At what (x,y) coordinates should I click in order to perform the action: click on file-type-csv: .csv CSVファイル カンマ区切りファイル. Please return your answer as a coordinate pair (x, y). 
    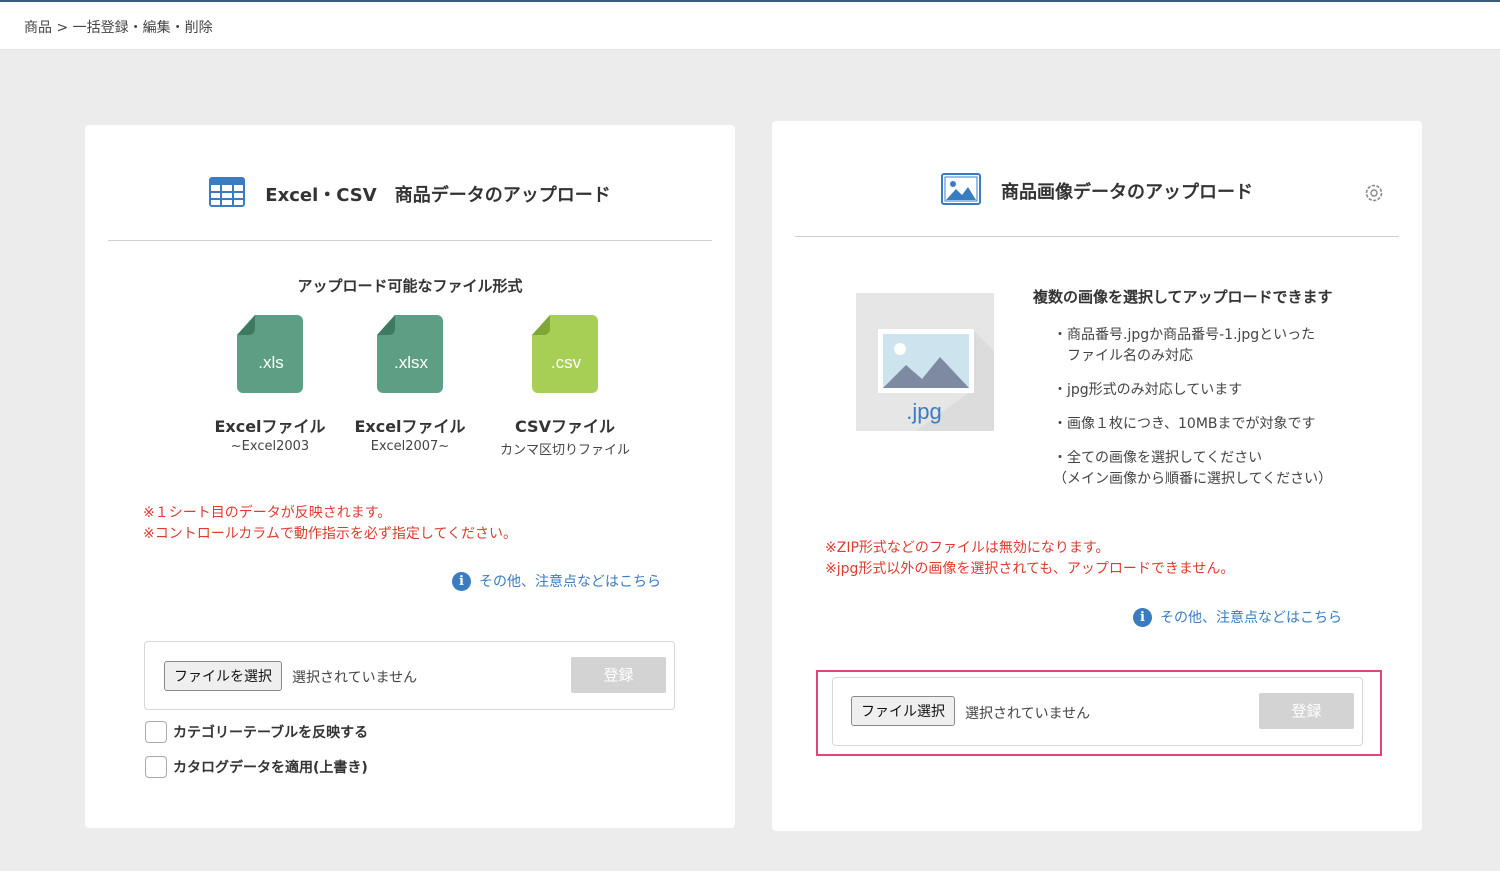
    Looking at the image, I should click on (565, 385).